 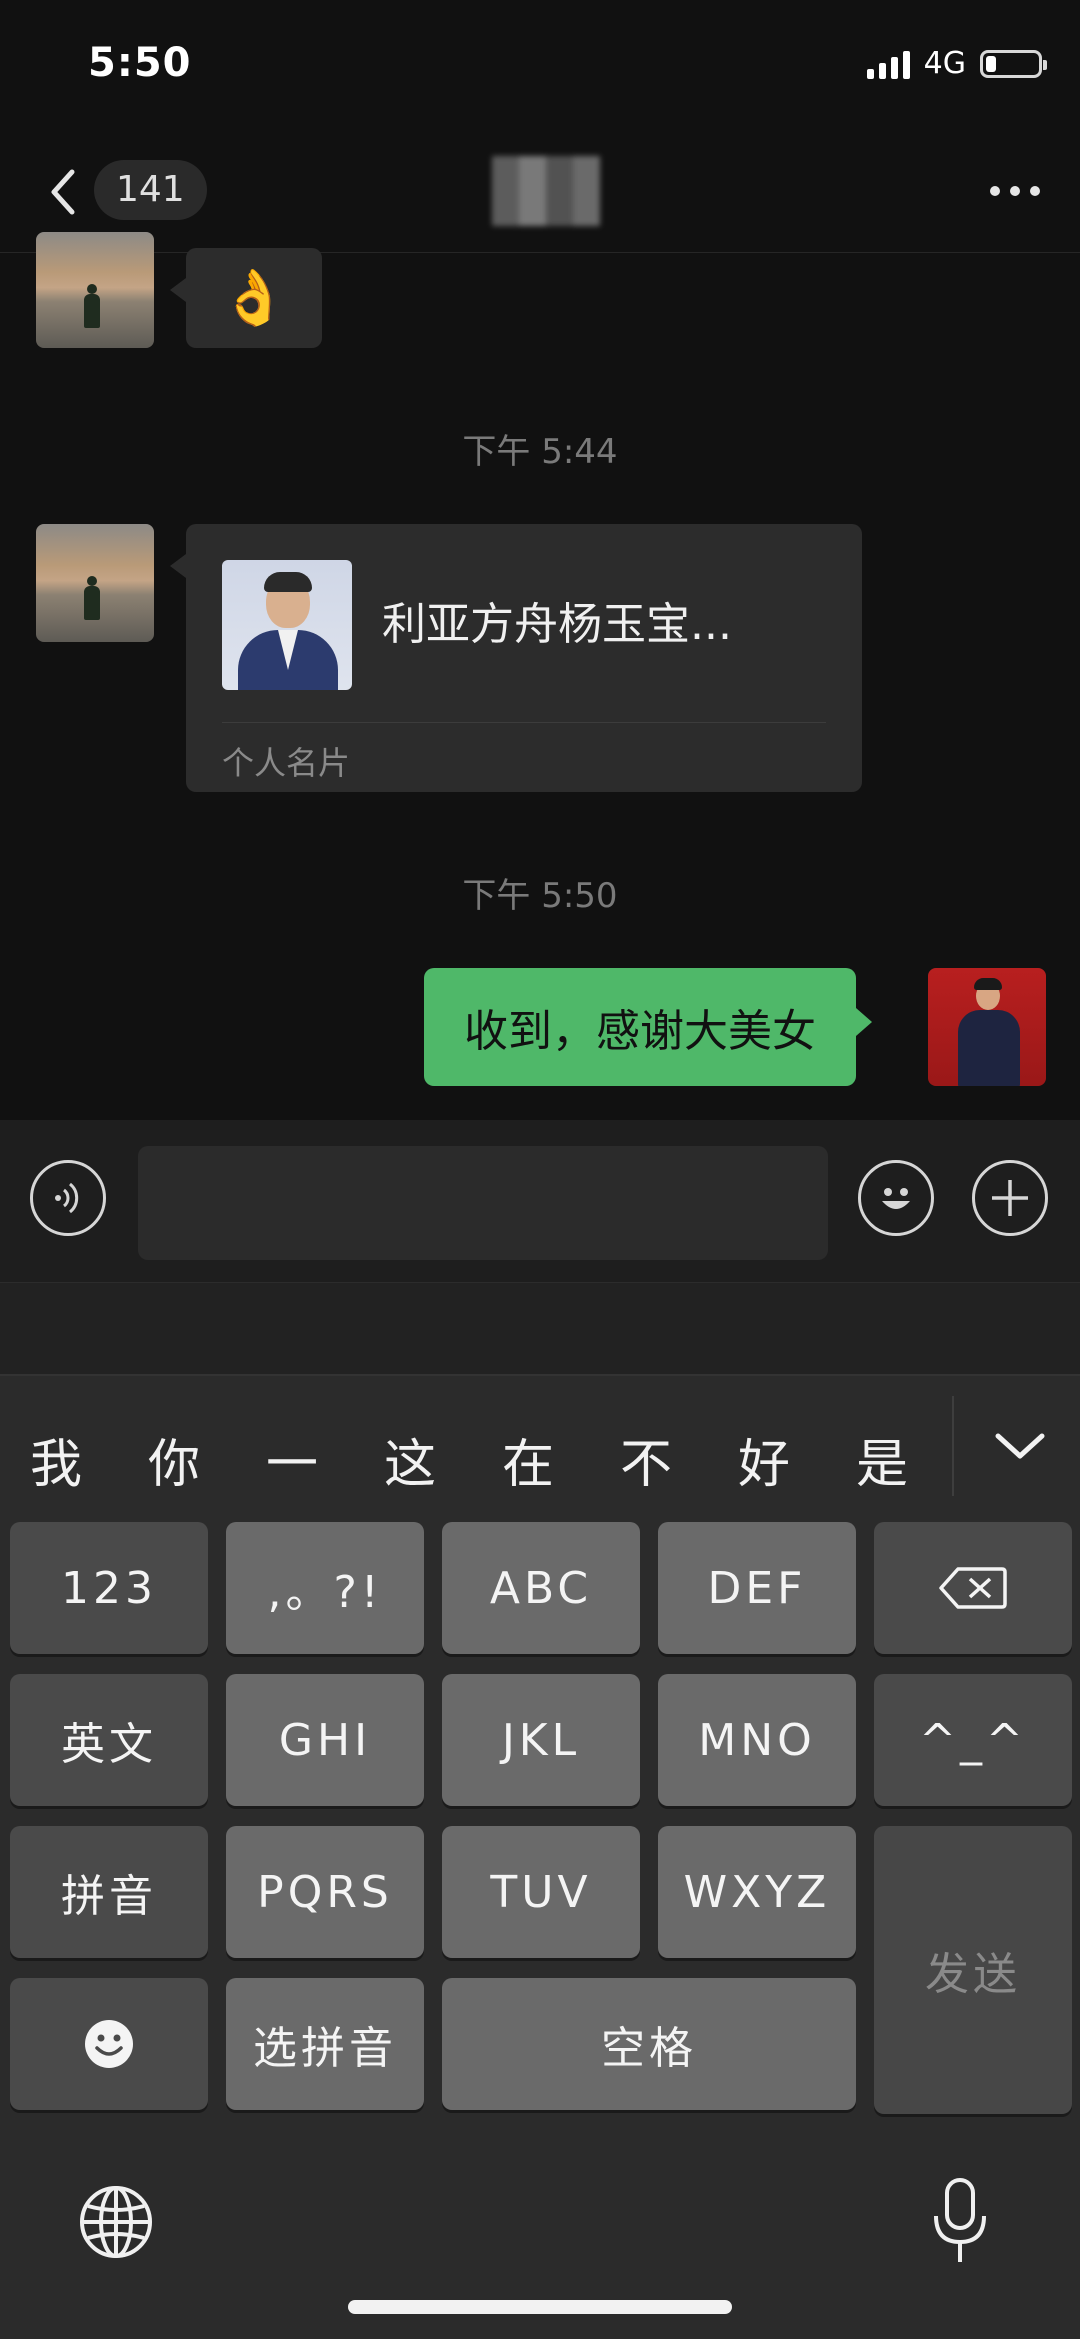 I want to click on candidate-word: 这, so click(x=410, y=1459).